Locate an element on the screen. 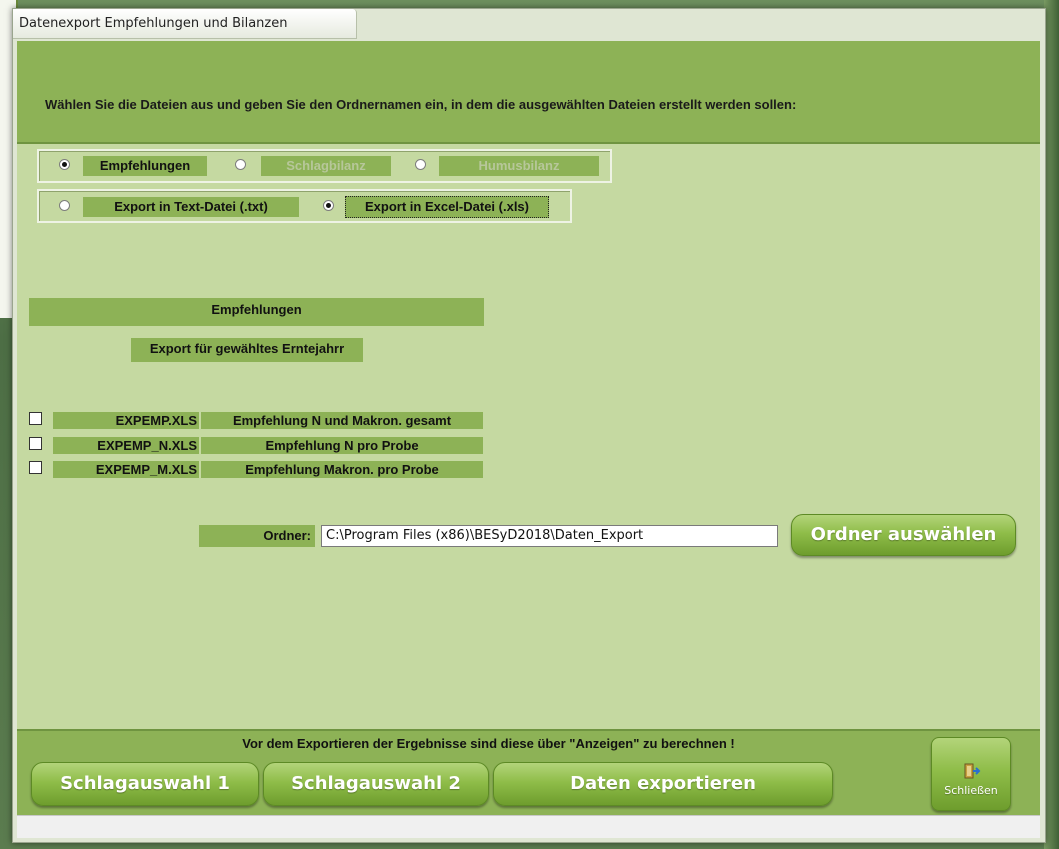 The width and height of the screenshot is (1059, 849). close-button: Schließen is located at coordinates (971, 774).